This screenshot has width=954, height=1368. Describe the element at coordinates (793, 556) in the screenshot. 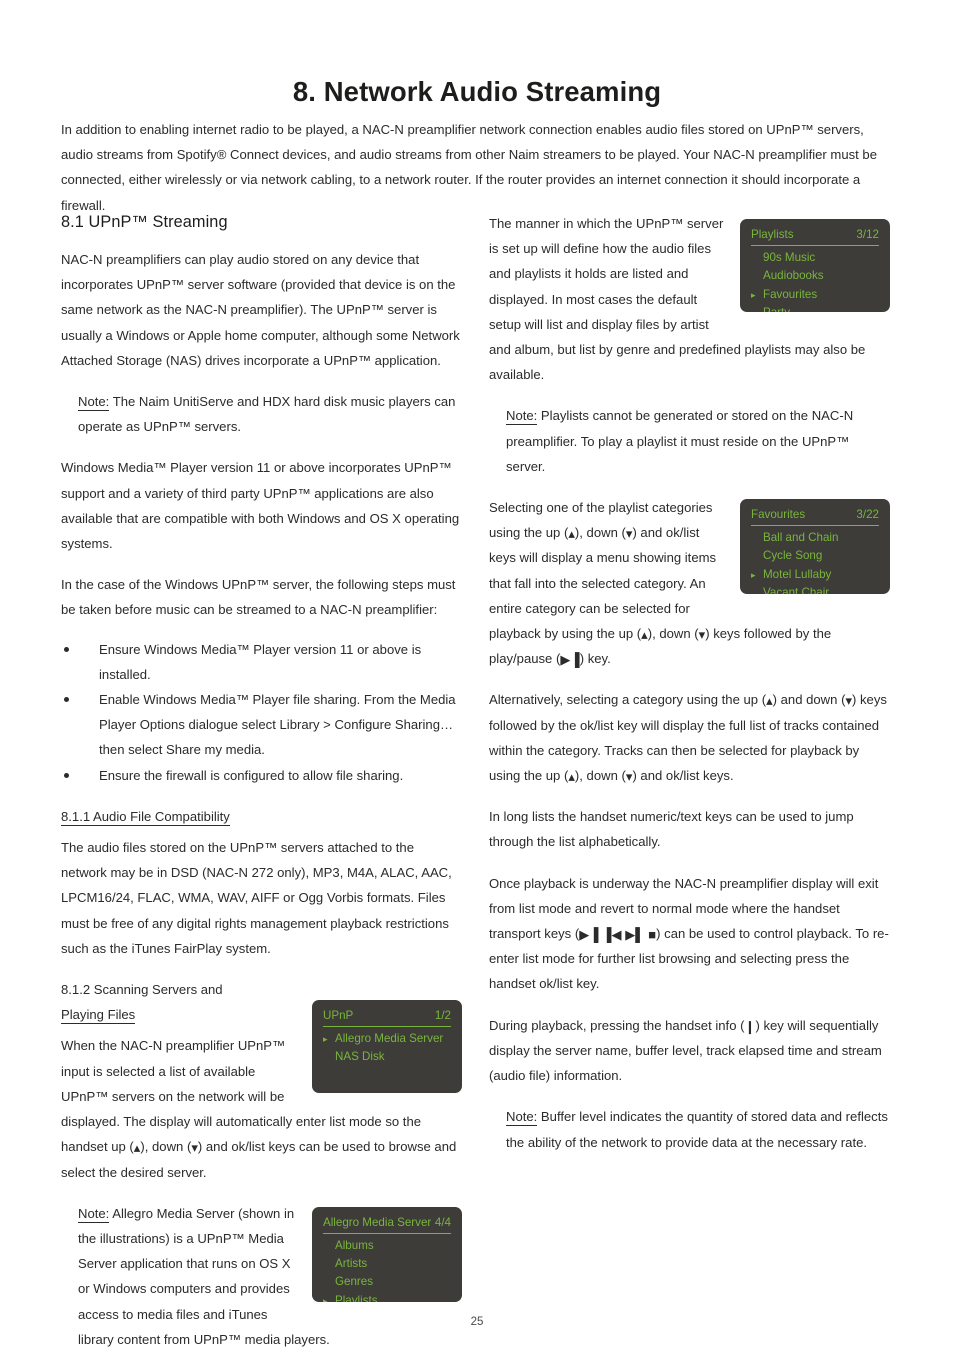

I see `display-list-item-label: Cycle Song` at that location.